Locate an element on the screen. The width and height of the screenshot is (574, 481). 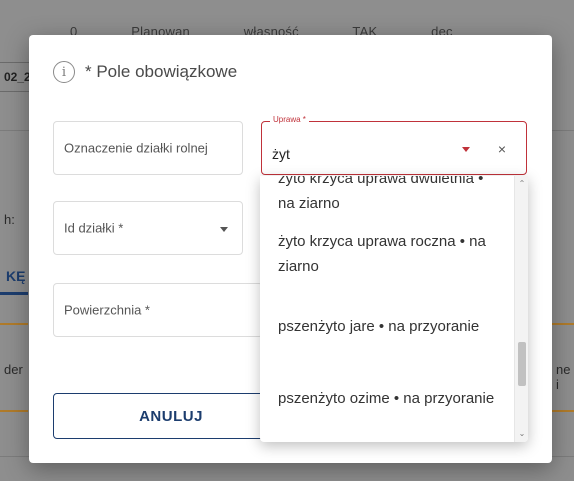
clear-icon: × is located at coordinates (502, 149).